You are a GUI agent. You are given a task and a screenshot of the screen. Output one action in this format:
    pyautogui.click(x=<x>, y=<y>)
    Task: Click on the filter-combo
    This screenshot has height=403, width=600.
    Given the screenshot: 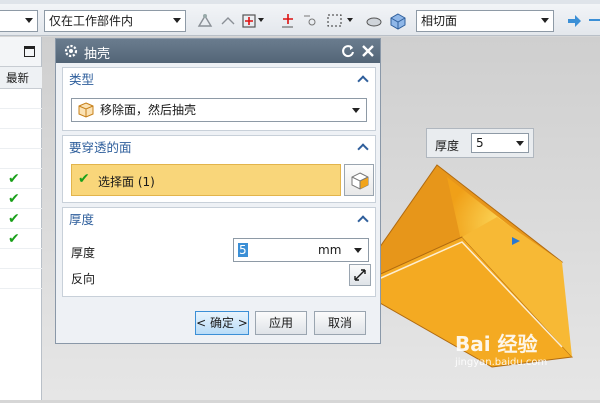 What is the action you would take?
    pyautogui.click(x=19, y=21)
    